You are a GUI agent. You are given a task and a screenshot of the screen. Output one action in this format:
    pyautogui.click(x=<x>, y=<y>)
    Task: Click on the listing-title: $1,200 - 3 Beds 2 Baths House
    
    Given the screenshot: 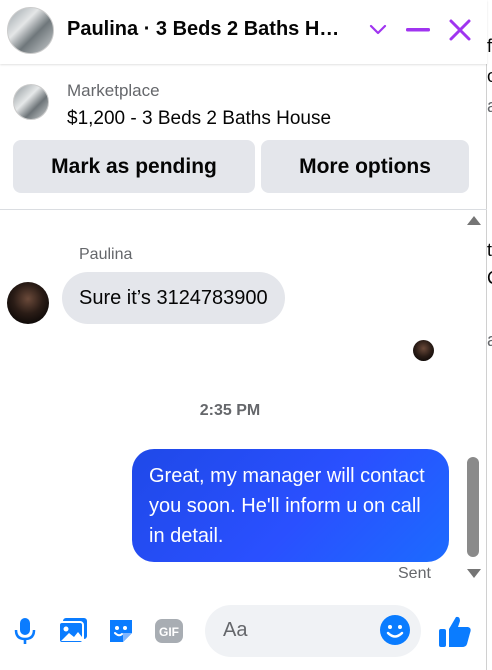 What is the action you would take?
    pyautogui.click(x=199, y=119)
    